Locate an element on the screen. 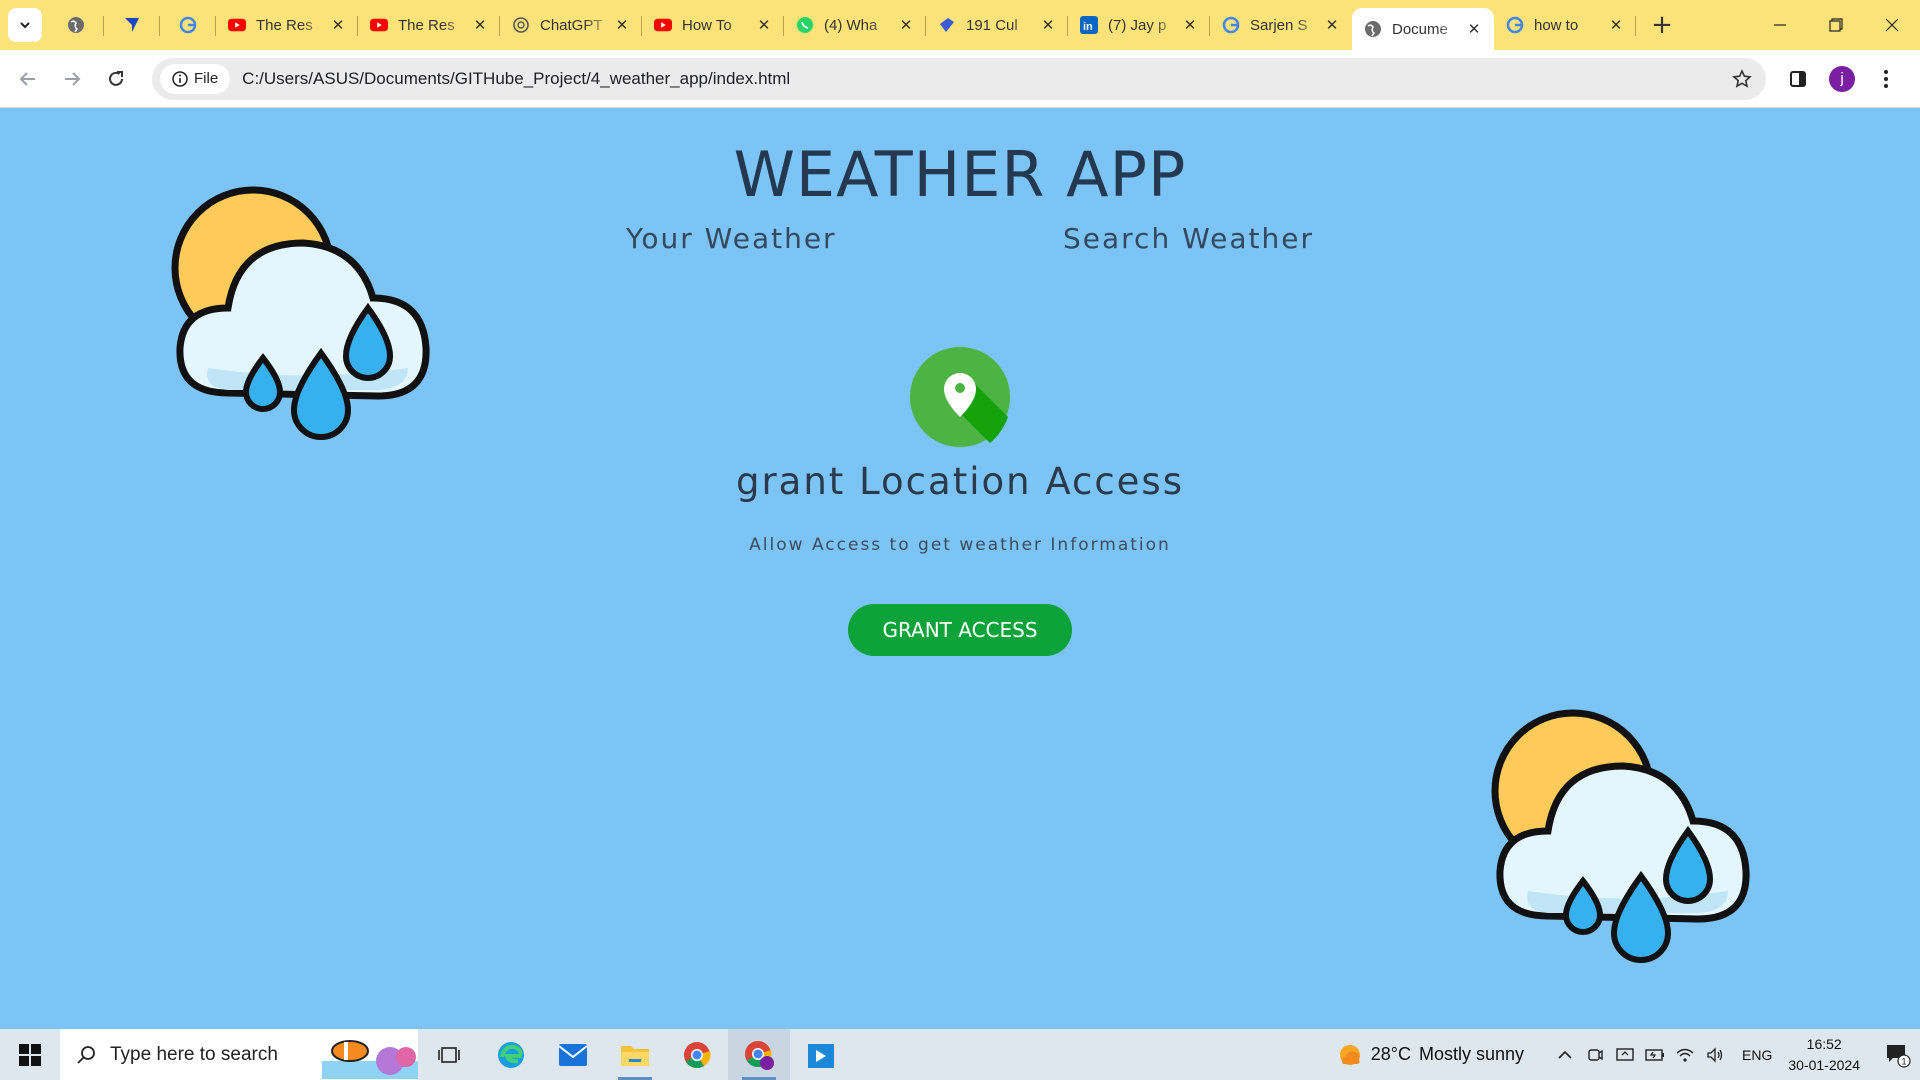 This screenshot has height=1080, width=1920. avatar: j is located at coordinates (1842, 78).